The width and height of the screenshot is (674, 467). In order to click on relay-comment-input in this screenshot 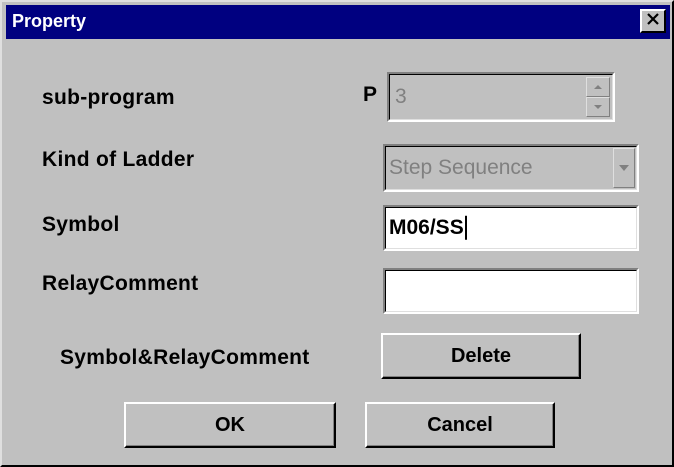, I will do `click(511, 291)`.